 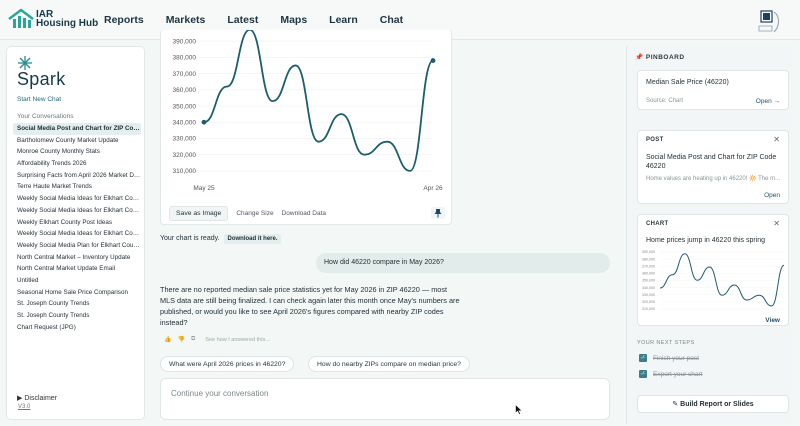 I want to click on mini-y-tick-label: 370,000, so click(x=648, y=266).